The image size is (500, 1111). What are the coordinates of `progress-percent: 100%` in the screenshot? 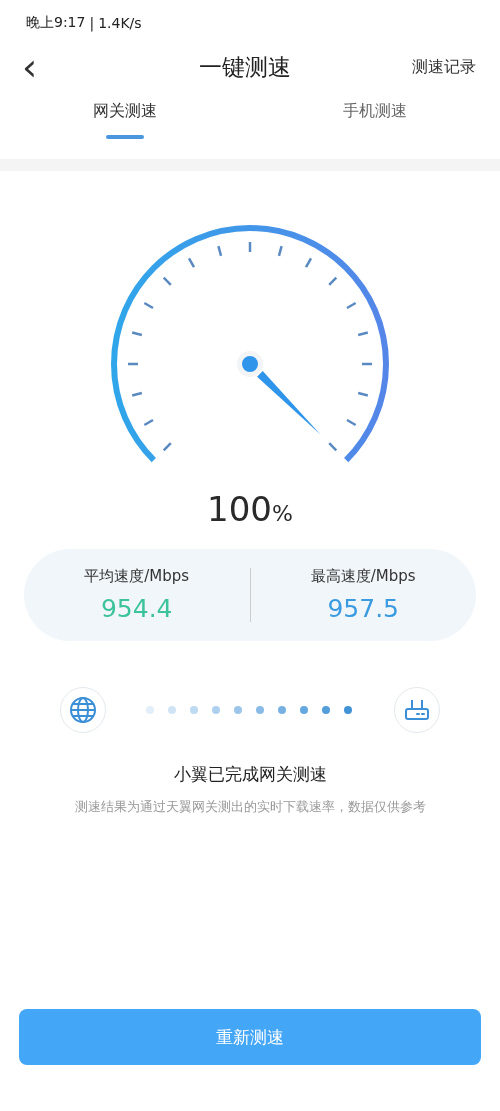 It's located at (250, 509).